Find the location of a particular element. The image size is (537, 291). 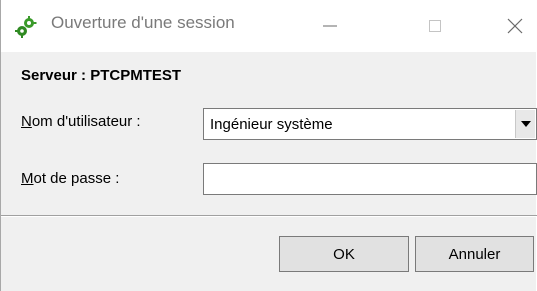

username-value: Ingénieur système is located at coordinates (271, 124).